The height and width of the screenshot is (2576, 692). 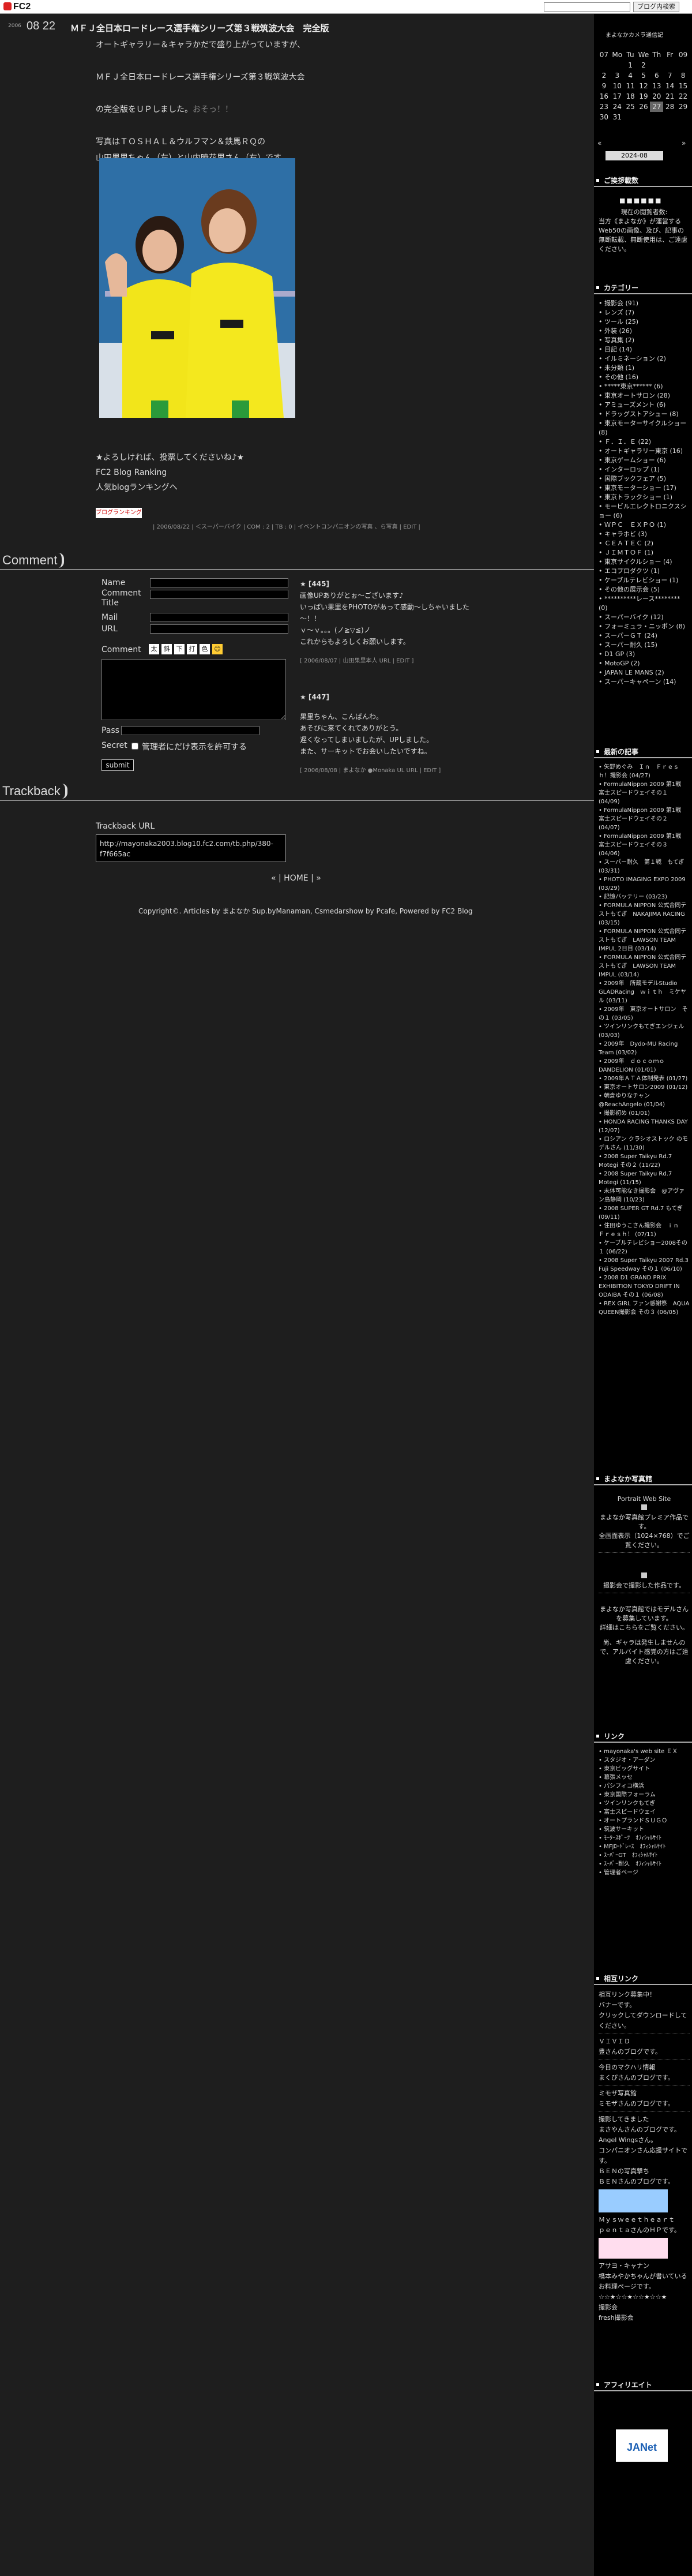 What do you see at coordinates (644, 2220) in the screenshot?
I see `mutual-link-text: Ｍｙｓｗｅｅｔｈｅａｒｔ` at bounding box center [644, 2220].